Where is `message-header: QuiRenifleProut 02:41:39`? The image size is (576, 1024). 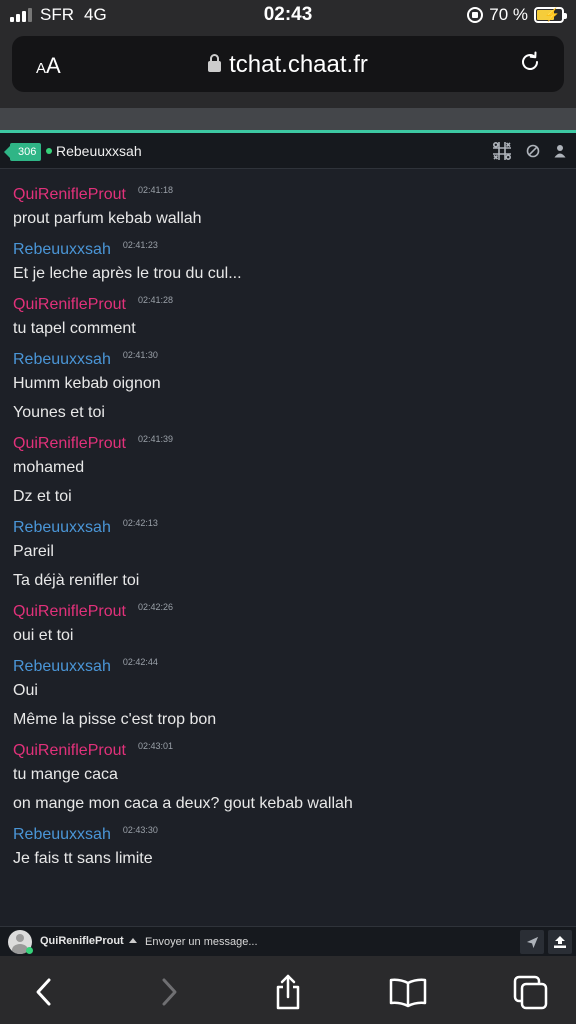 message-header: QuiRenifleProut 02:41:39 is located at coordinates (288, 440).